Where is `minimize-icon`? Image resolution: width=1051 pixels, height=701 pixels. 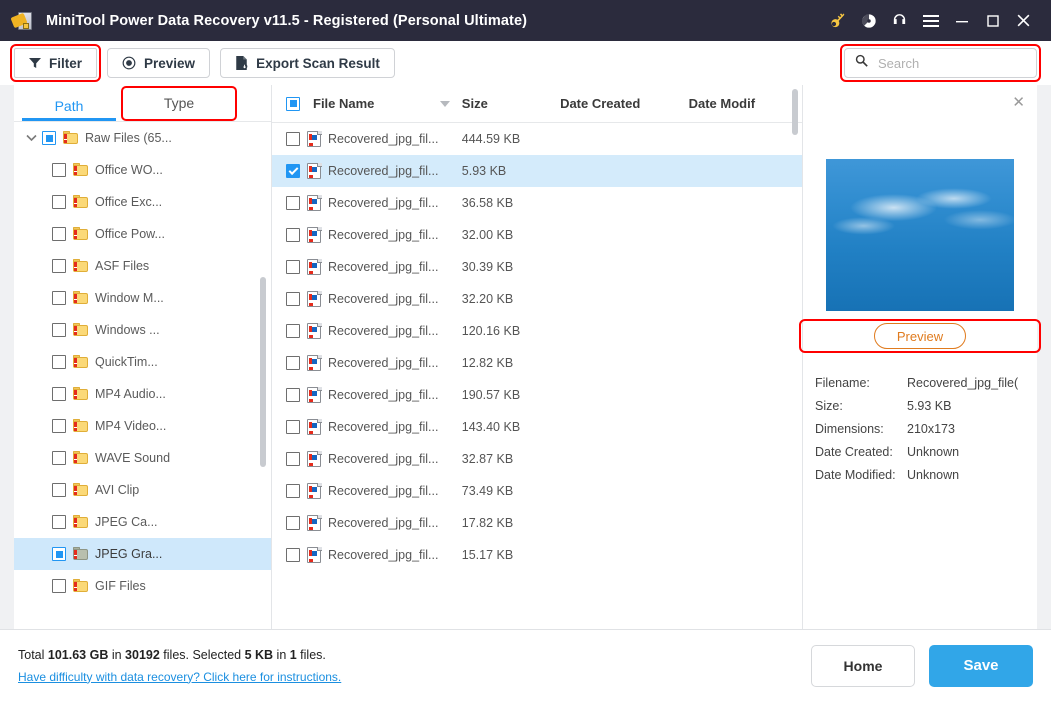
minimize-icon is located at coordinates (961, 20).